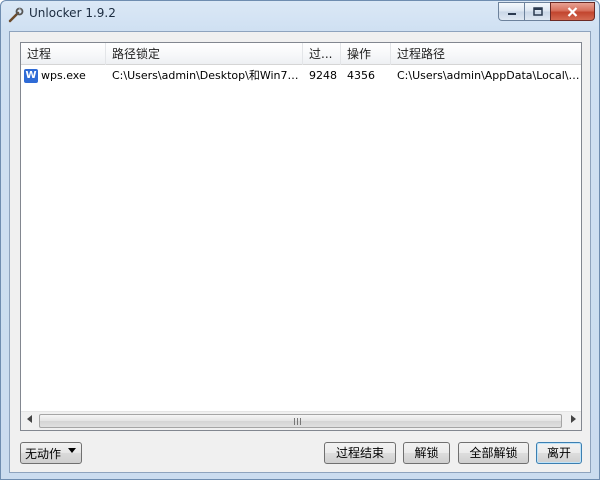 This screenshot has height=480, width=600. What do you see at coordinates (300, 15) in the screenshot?
I see `title-bar: Unlocker 1.9.2` at bounding box center [300, 15].